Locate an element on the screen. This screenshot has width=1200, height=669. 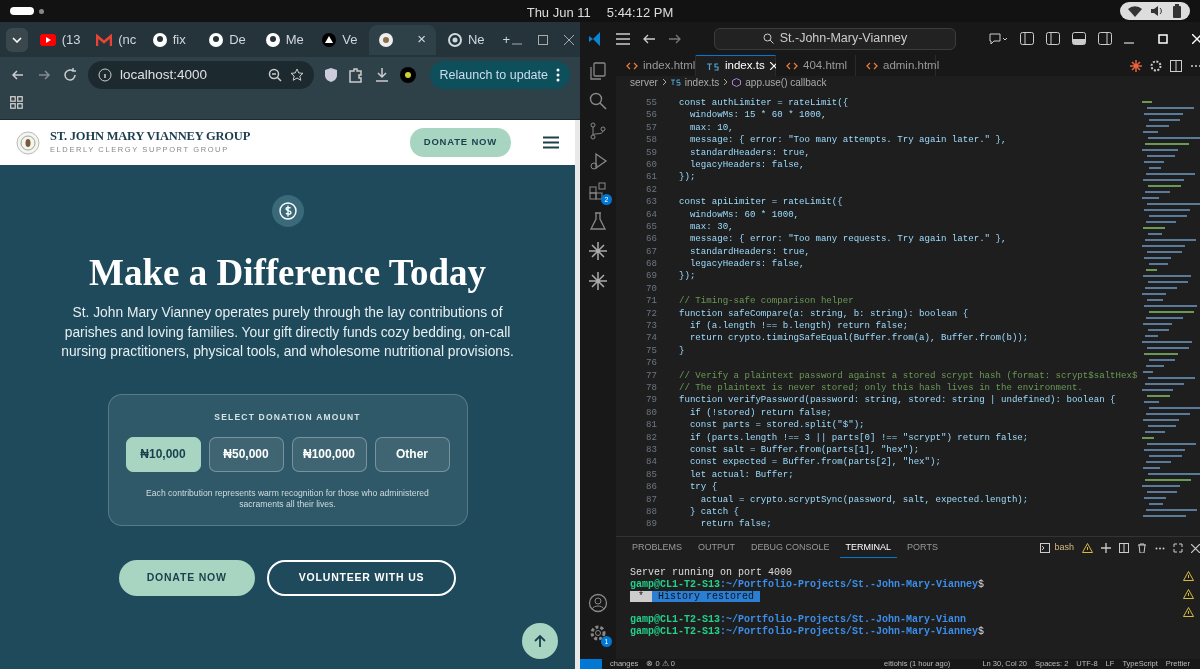
forward-icon is located at coordinates (675, 38).